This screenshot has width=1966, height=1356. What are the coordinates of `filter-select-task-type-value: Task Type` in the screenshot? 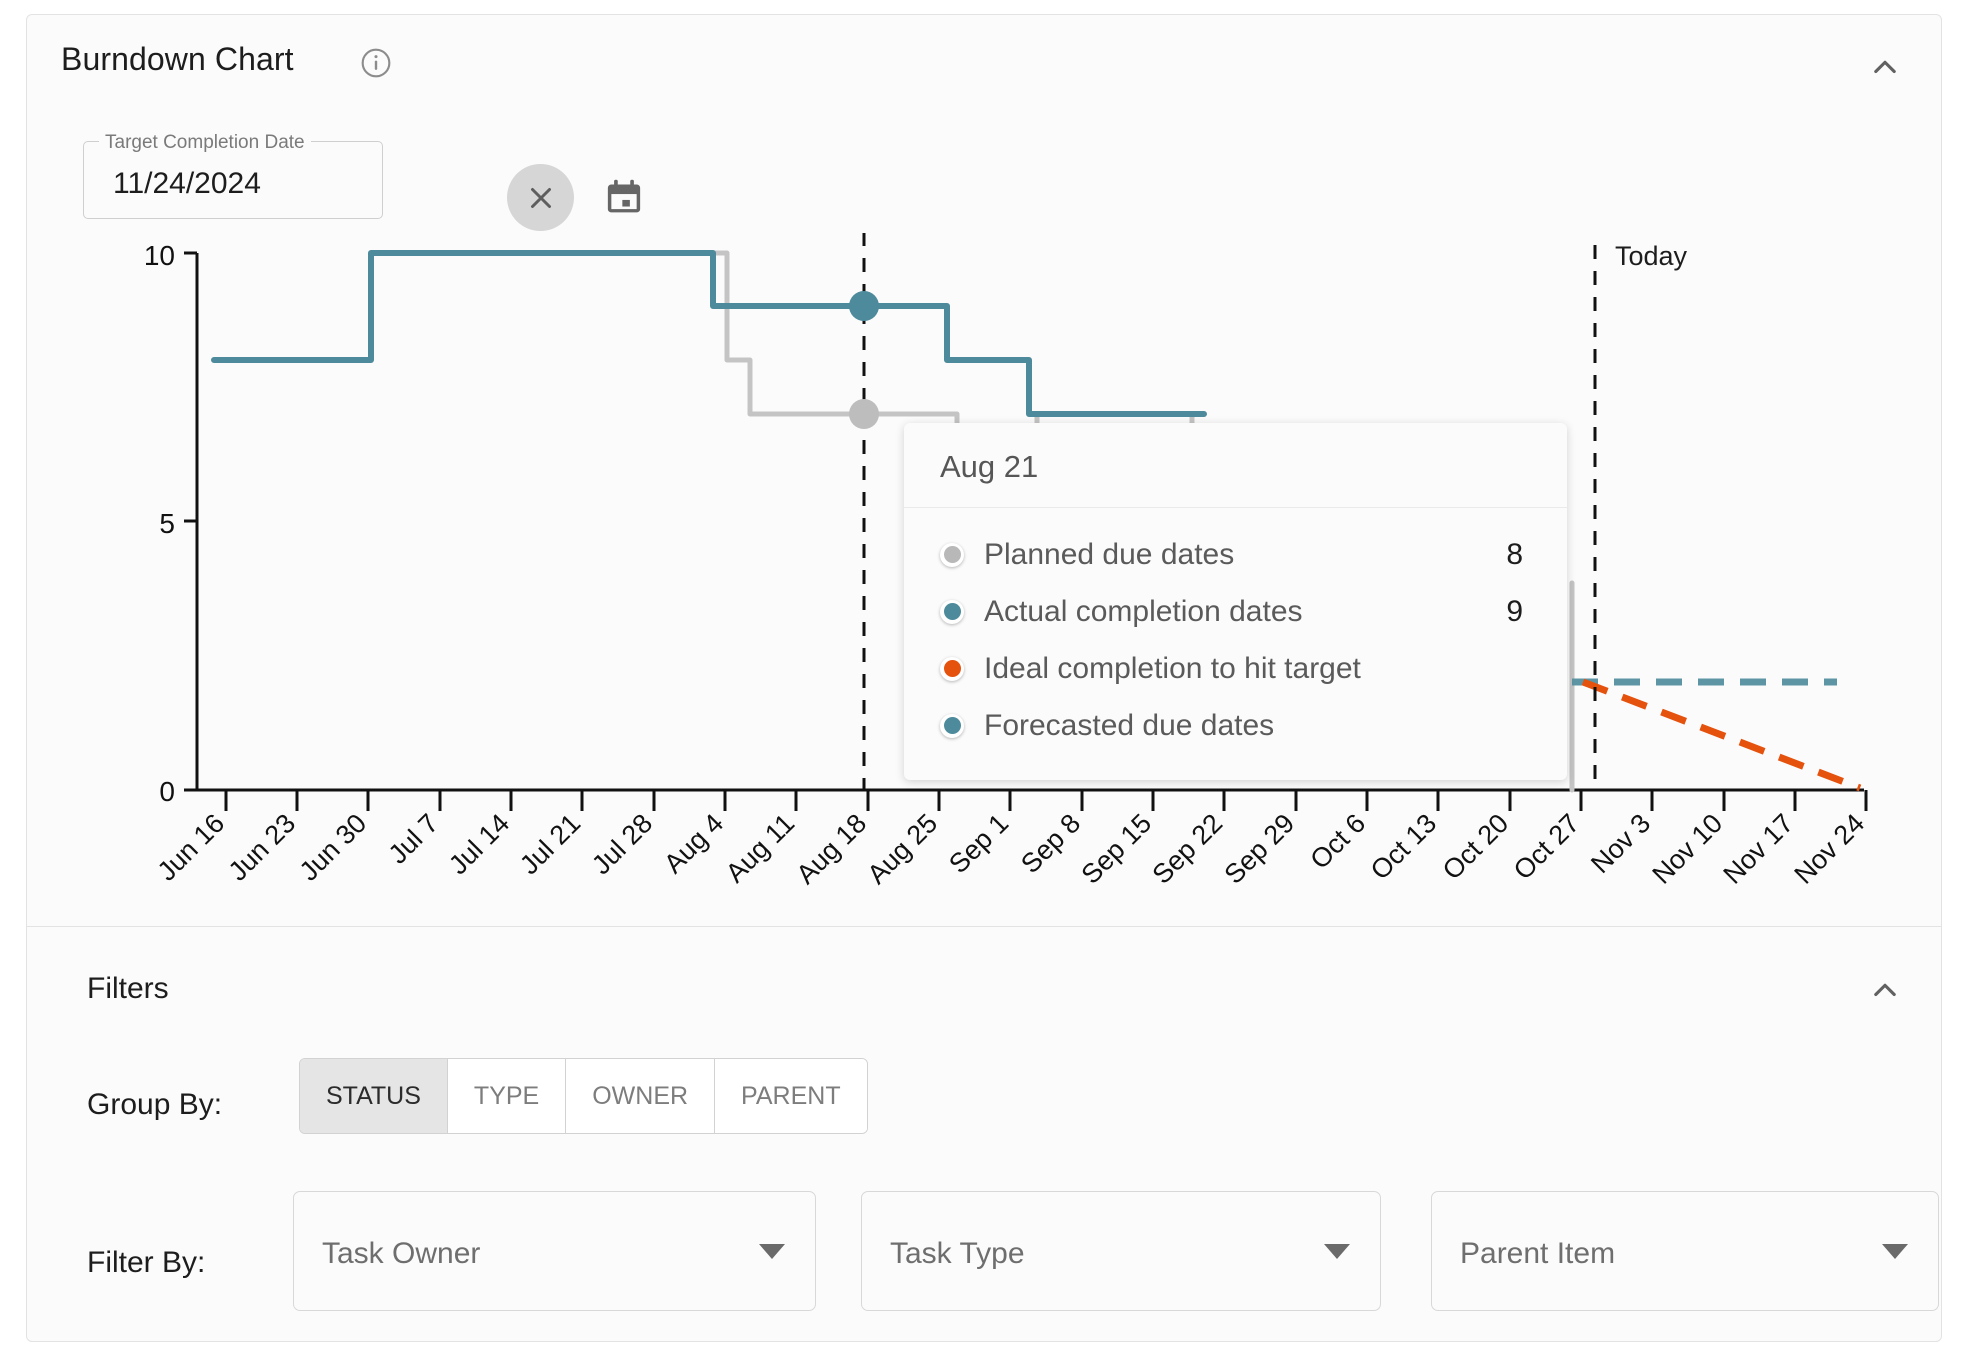 It's located at (957, 1253).